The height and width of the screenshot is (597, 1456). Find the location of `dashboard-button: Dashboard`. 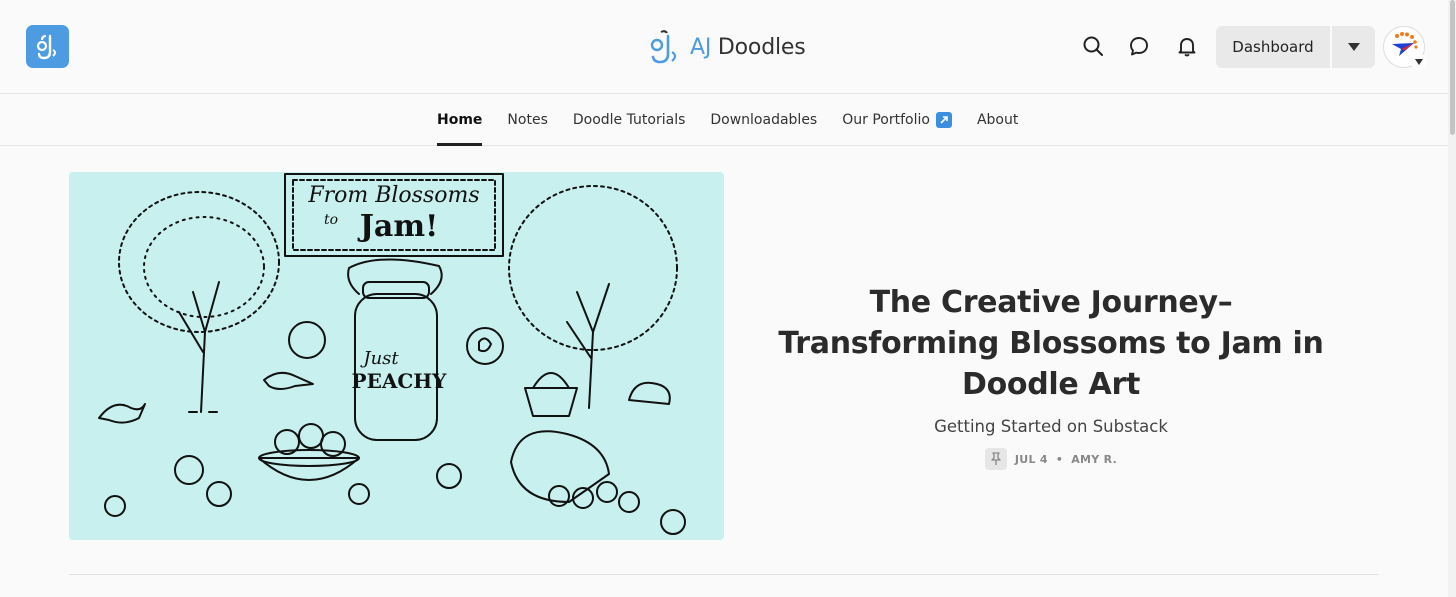

dashboard-button: Dashboard is located at coordinates (1273, 47).